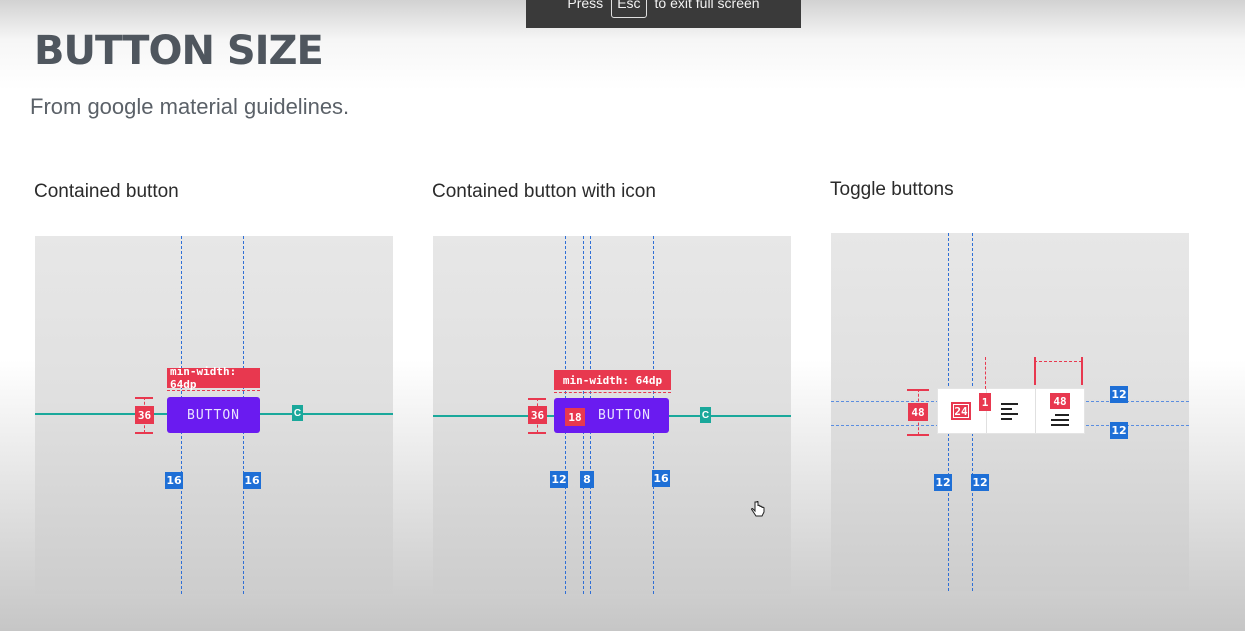 The image size is (1245, 631). Describe the element at coordinates (985, 402) in the screenshot. I see `divider-width-tag: 1` at that location.